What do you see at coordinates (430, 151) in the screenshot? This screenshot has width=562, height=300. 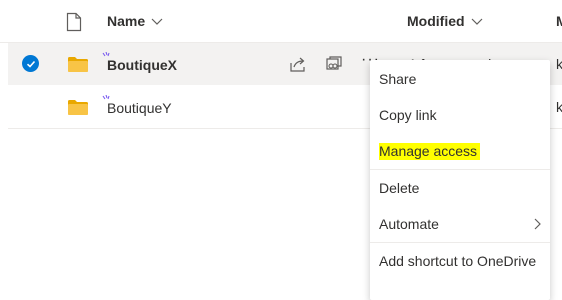 I see `menu-item-label: Manage access` at bounding box center [430, 151].